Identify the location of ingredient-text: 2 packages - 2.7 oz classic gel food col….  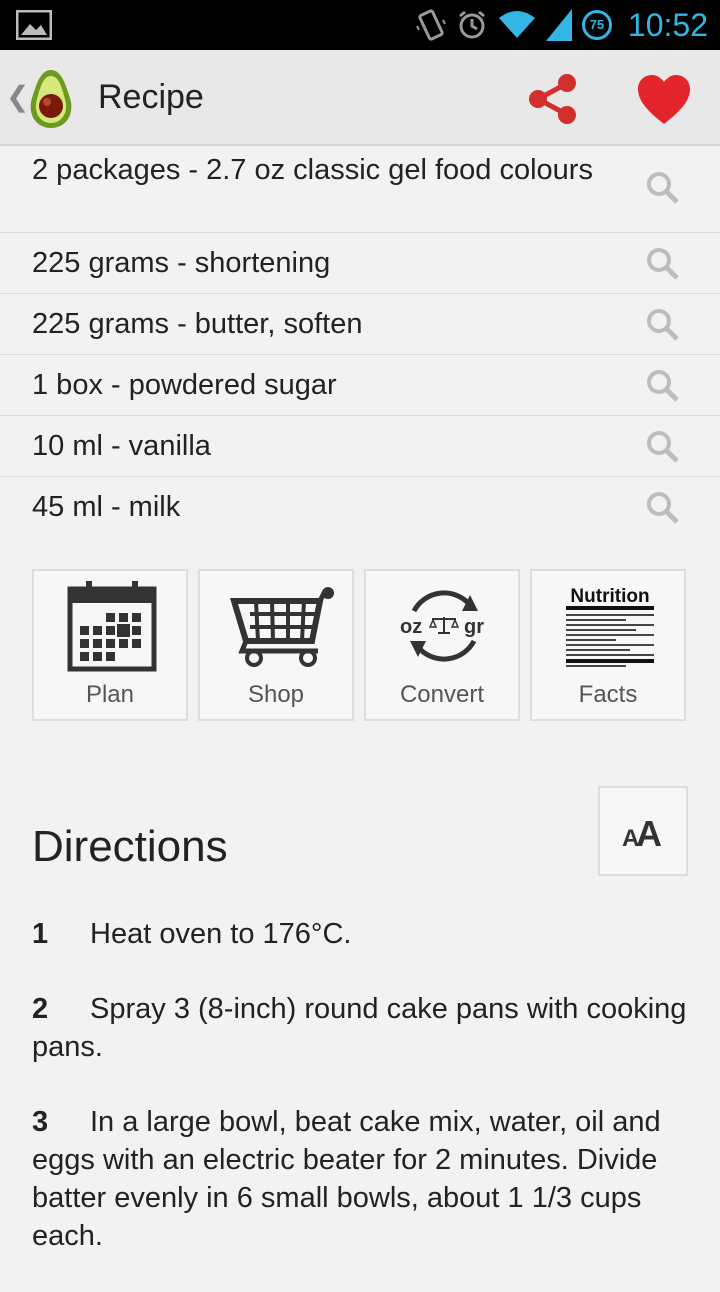
(312, 170).